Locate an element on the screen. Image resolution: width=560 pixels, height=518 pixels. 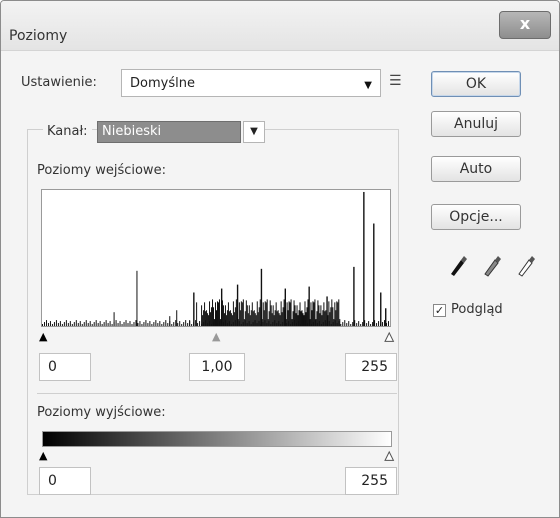
white-input-field: 255 is located at coordinates (371, 367).